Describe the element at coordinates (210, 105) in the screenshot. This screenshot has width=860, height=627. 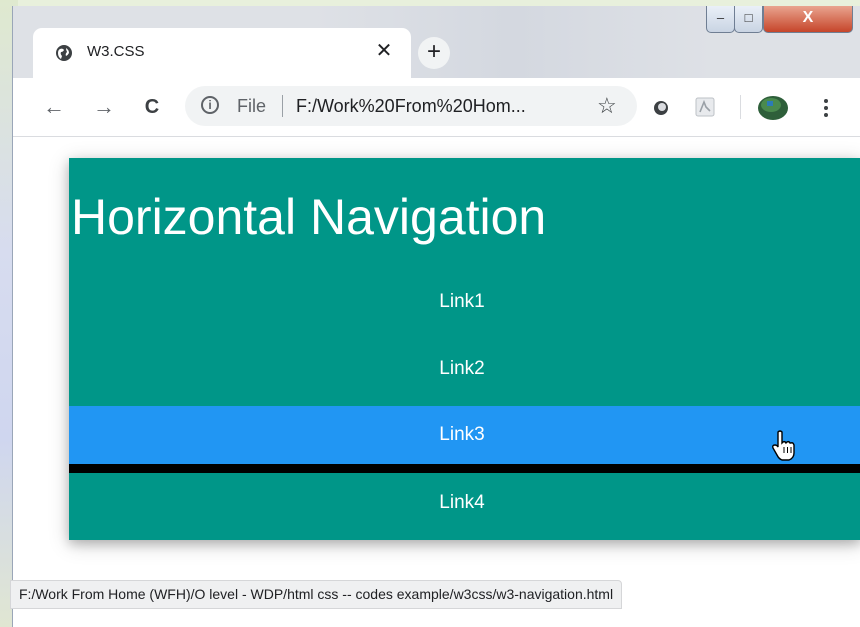
I see `info-icon: i` at that location.